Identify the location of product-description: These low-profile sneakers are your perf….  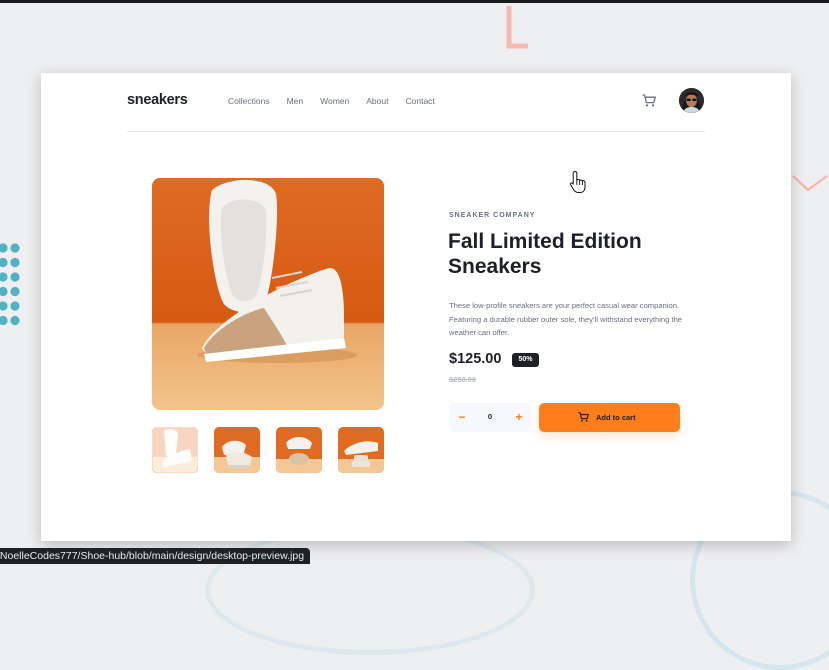
(566, 319).